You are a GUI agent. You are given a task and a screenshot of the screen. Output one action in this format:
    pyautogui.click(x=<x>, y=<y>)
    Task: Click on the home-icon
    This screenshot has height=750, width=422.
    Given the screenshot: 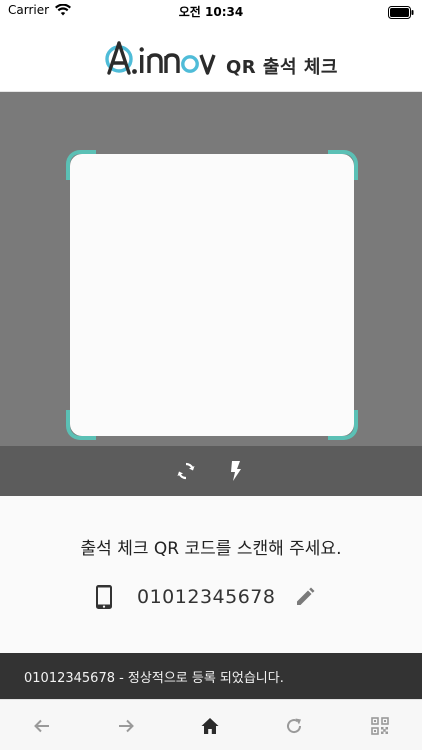 What is the action you would take?
    pyautogui.click(x=210, y=726)
    